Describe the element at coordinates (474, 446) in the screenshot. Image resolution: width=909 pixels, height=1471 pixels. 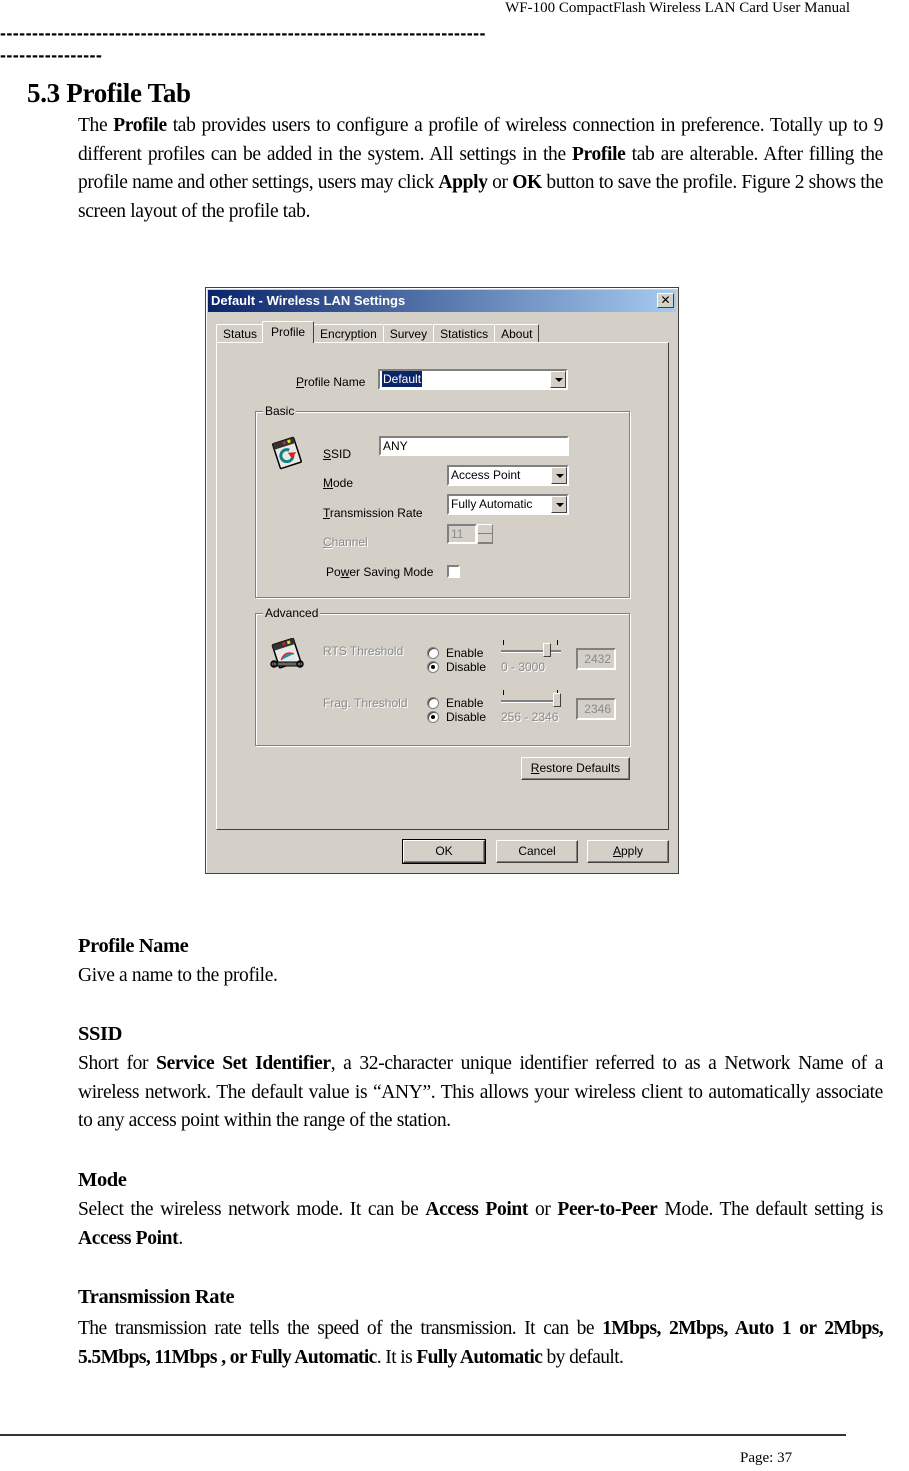
I see `ssid-input: ANY` at that location.